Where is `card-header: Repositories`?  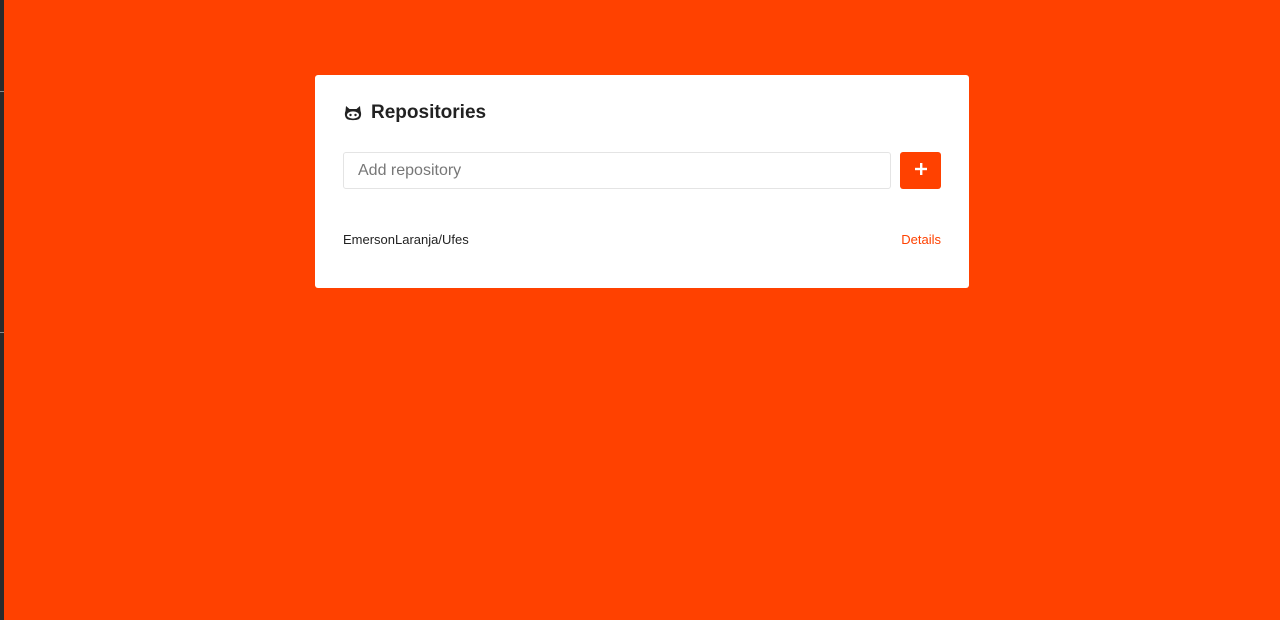 card-header: Repositories is located at coordinates (414, 113).